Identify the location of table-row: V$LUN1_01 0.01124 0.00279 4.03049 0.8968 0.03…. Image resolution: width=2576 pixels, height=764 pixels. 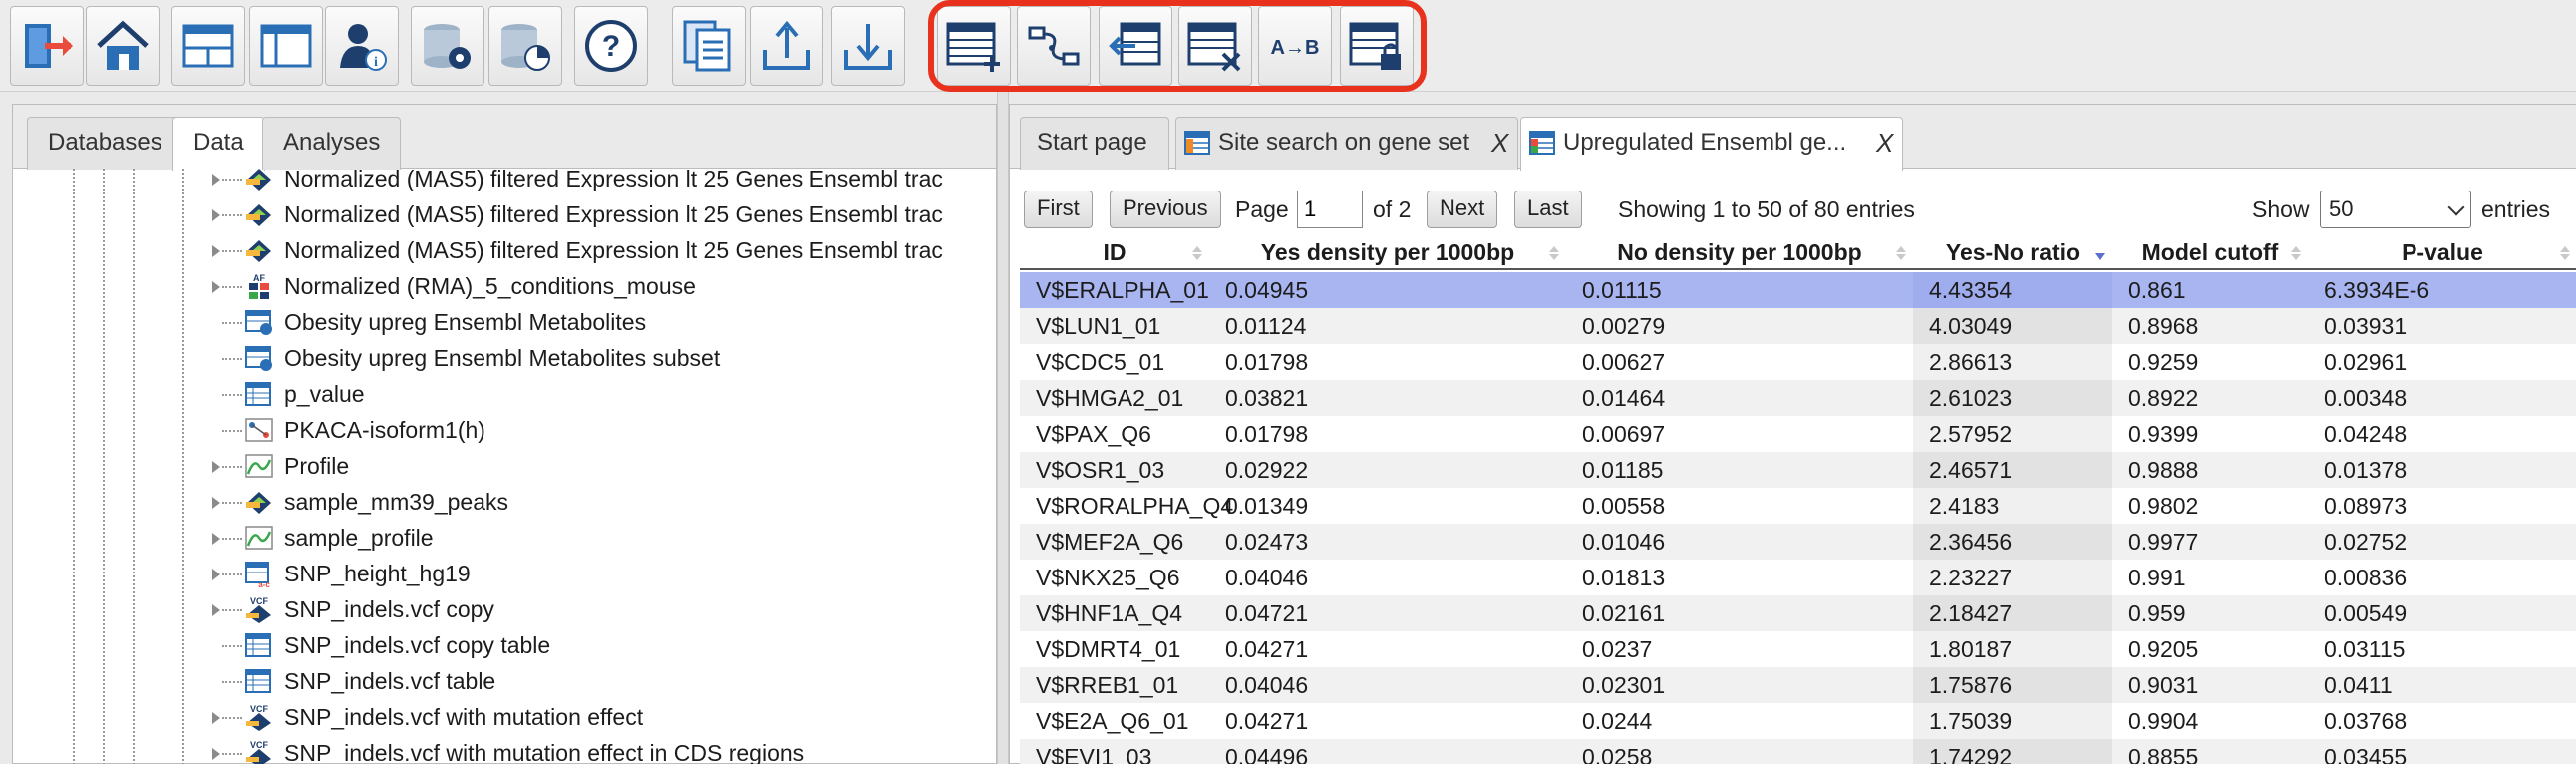
(1798, 326).